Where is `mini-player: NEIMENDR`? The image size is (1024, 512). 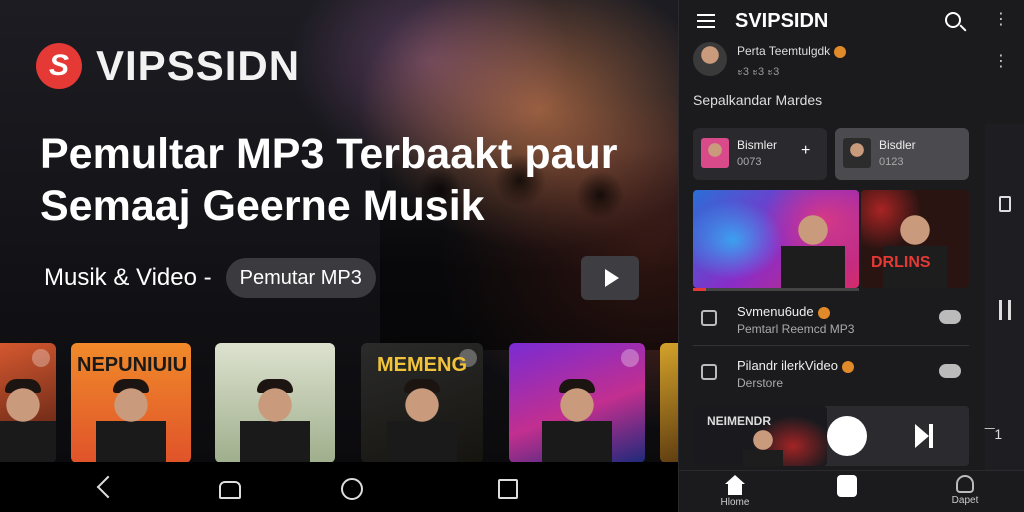
mini-player: NEIMENDR is located at coordinates (831, 436).